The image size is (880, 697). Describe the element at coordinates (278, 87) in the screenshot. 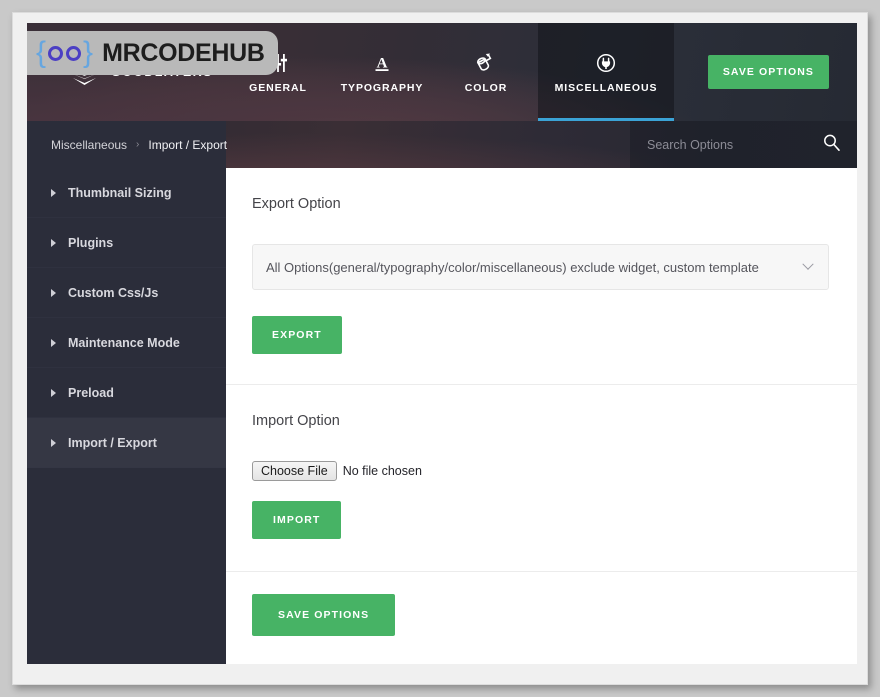

I see `tab-general-label: GENERAL` at that location.